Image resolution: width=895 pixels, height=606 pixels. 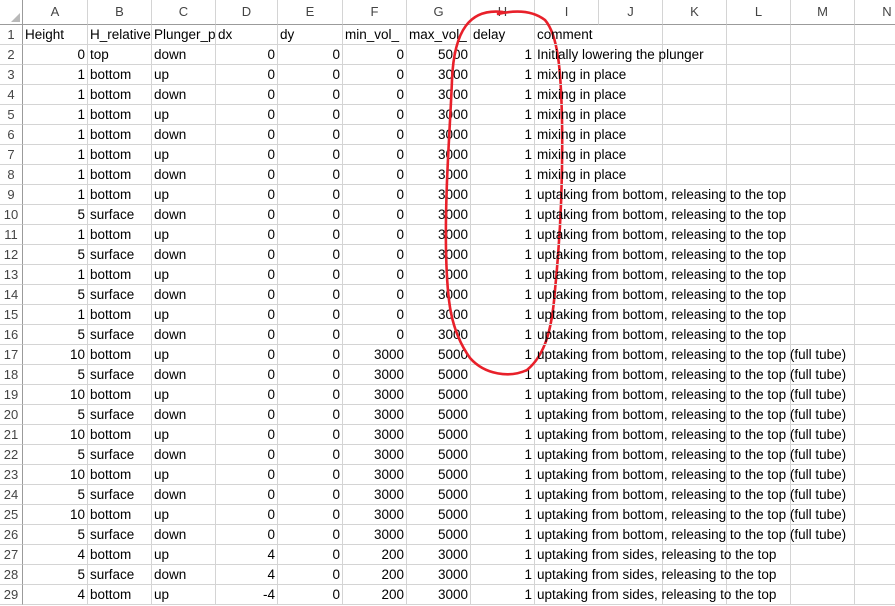 What do you see at coordinates (11, 255) in the screenshot?
I see `row-header: 12` at bounding box center [11, 255].